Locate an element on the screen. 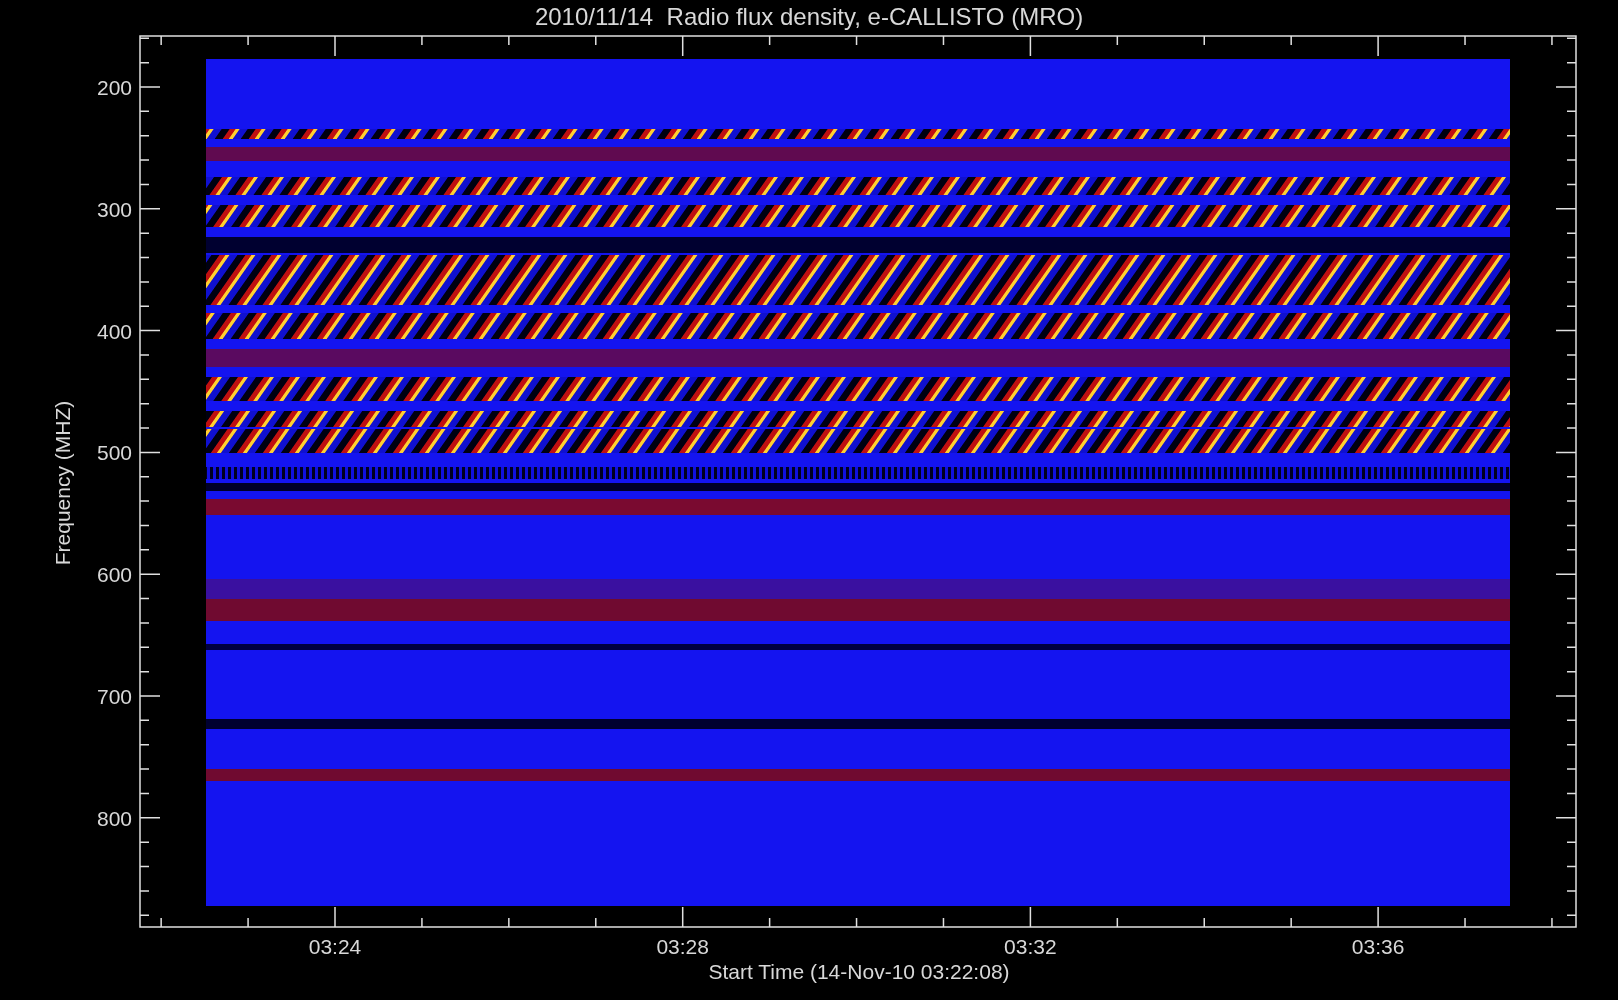  x-tick-label: 03:32 is located at coordinates (1030, 946).